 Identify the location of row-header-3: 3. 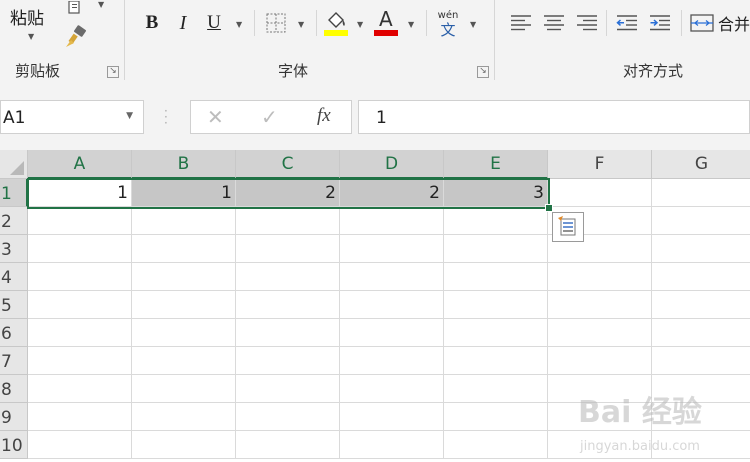
(14, 249).